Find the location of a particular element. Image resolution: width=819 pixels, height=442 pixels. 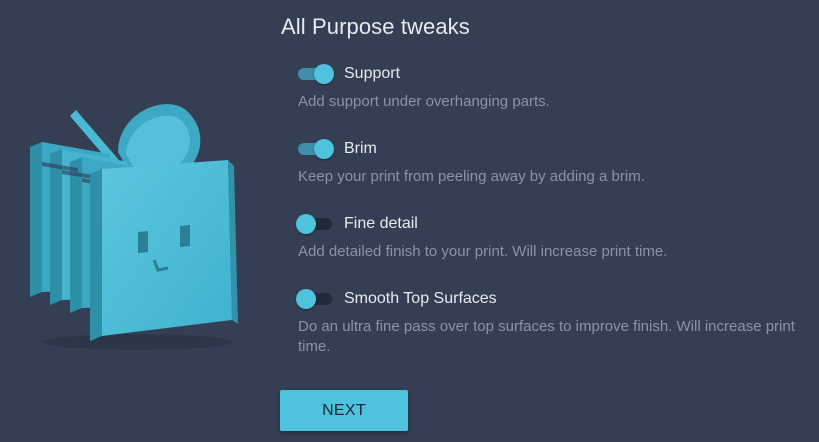

smooth-top-surfaces-toggle is located at coordinates (315, 299).